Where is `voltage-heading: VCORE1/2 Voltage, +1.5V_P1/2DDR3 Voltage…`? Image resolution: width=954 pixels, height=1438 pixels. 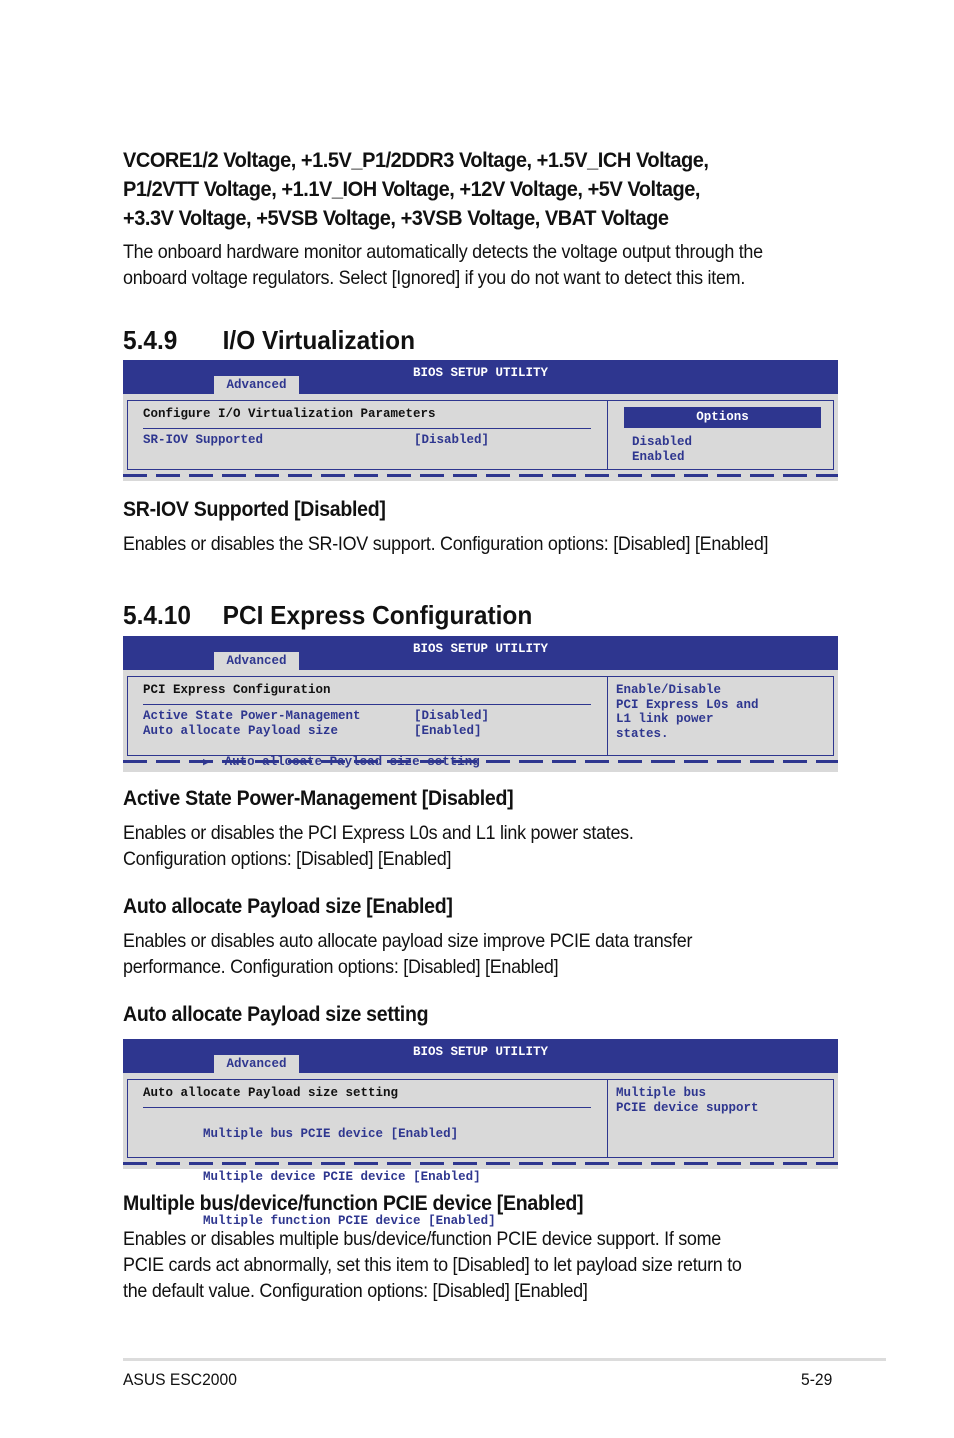
voltage-heading: VCORE1/2 Voltage, +1.5V_P1/2DDR3 Voltage… is located at coordinates (476, 189).